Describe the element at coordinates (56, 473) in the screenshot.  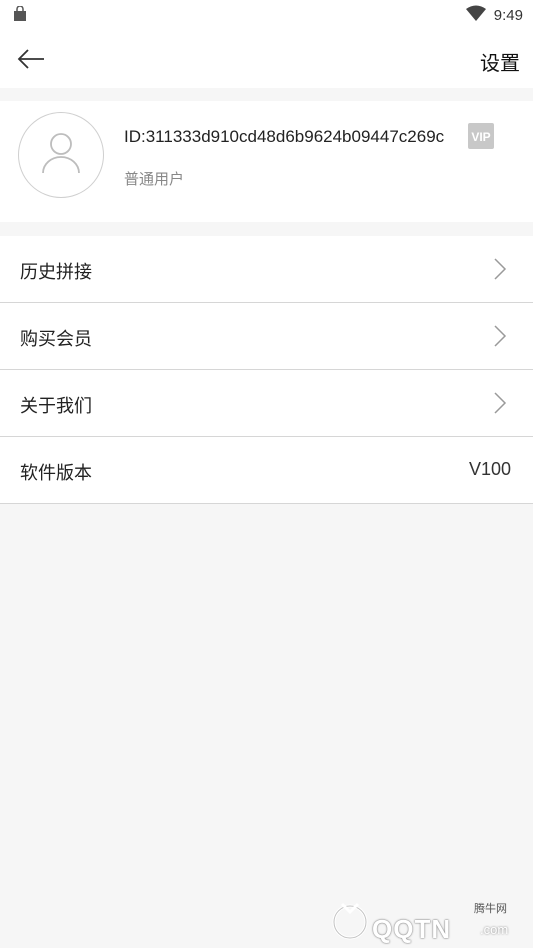
I see `menu-item-label: 软件版本` at that location.